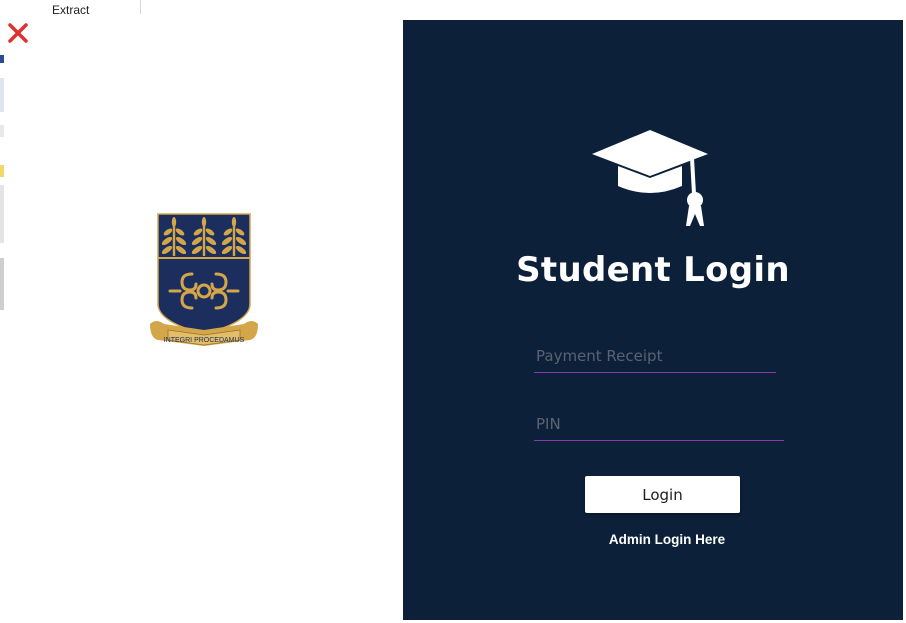 The image size is (906, 623). I want to click on background-window-edge, so click(4, 165).